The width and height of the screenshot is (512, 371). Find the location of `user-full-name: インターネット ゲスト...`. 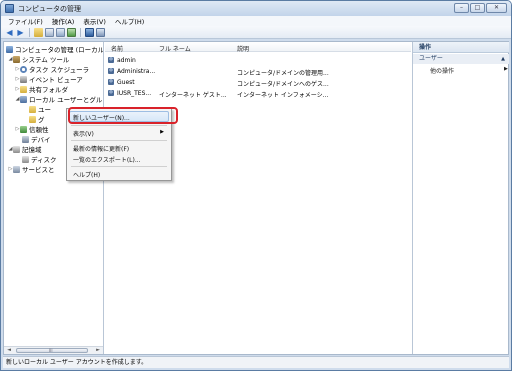

user-full-name: インターネット ゲスト... is located at coordinates (193, 95).